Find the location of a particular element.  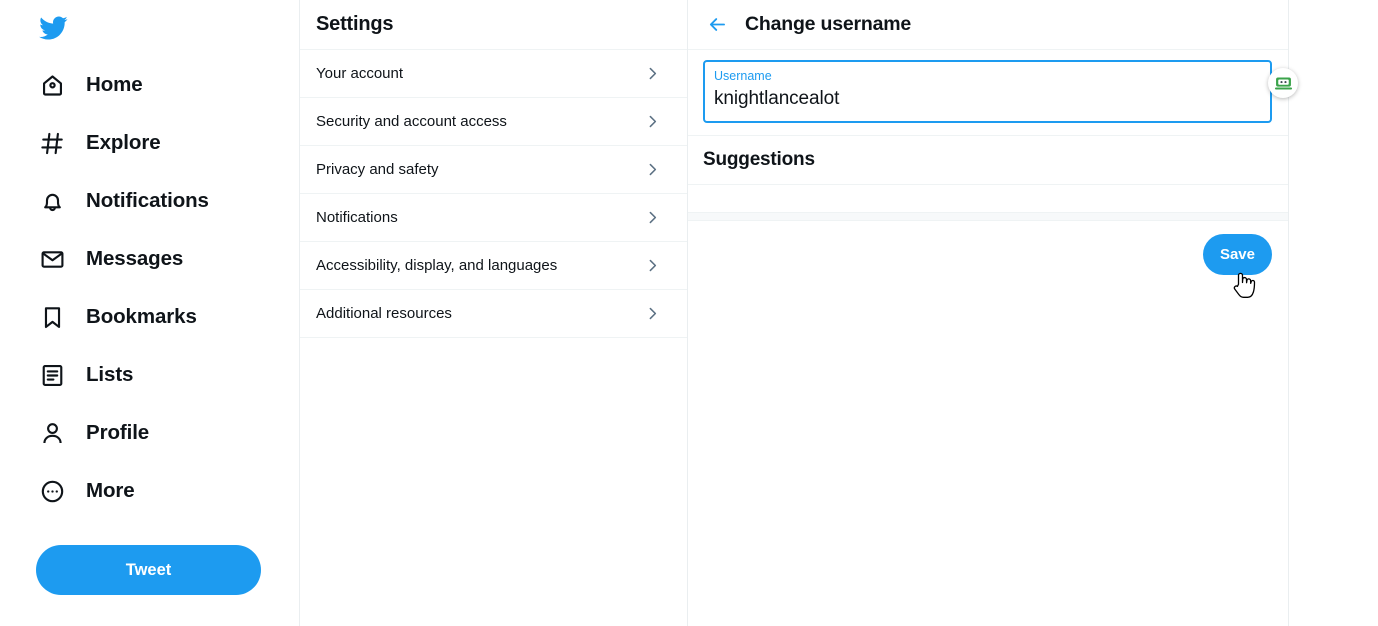

settings-row-additional-resources: Additional resources is located at coordinates (493, 314).